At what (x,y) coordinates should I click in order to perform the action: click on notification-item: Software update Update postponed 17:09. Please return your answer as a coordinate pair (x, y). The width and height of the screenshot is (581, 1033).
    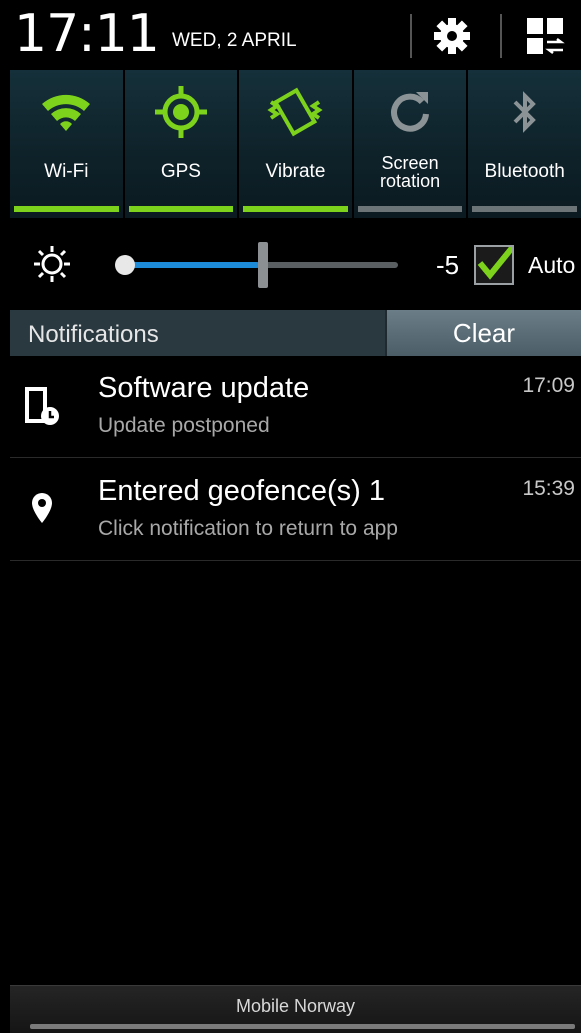
    Looking at the image, I should click on (295, 407).